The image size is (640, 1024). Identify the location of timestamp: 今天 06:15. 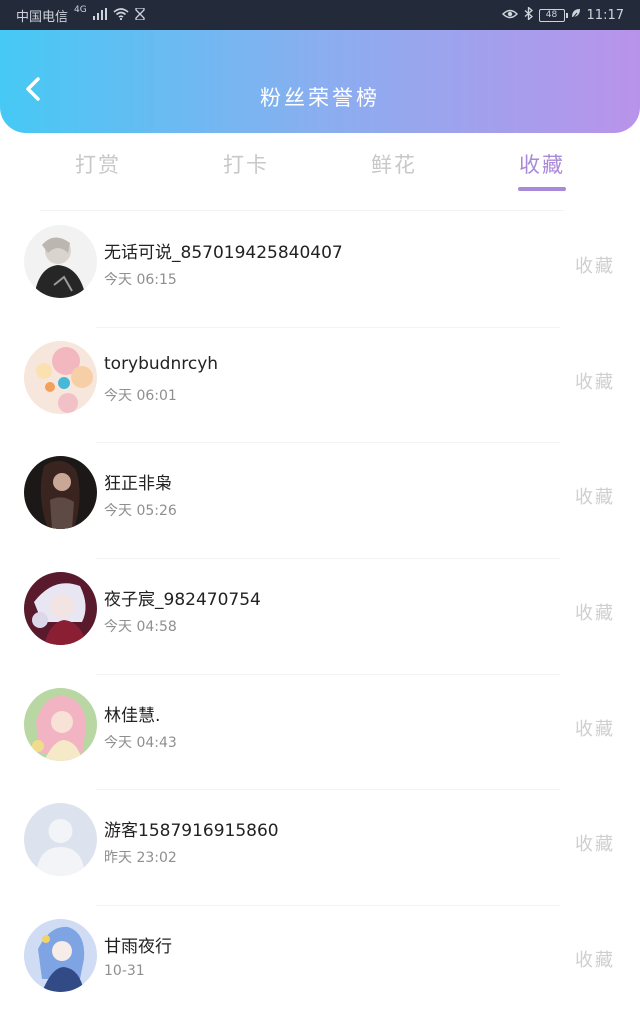
(140, 280).